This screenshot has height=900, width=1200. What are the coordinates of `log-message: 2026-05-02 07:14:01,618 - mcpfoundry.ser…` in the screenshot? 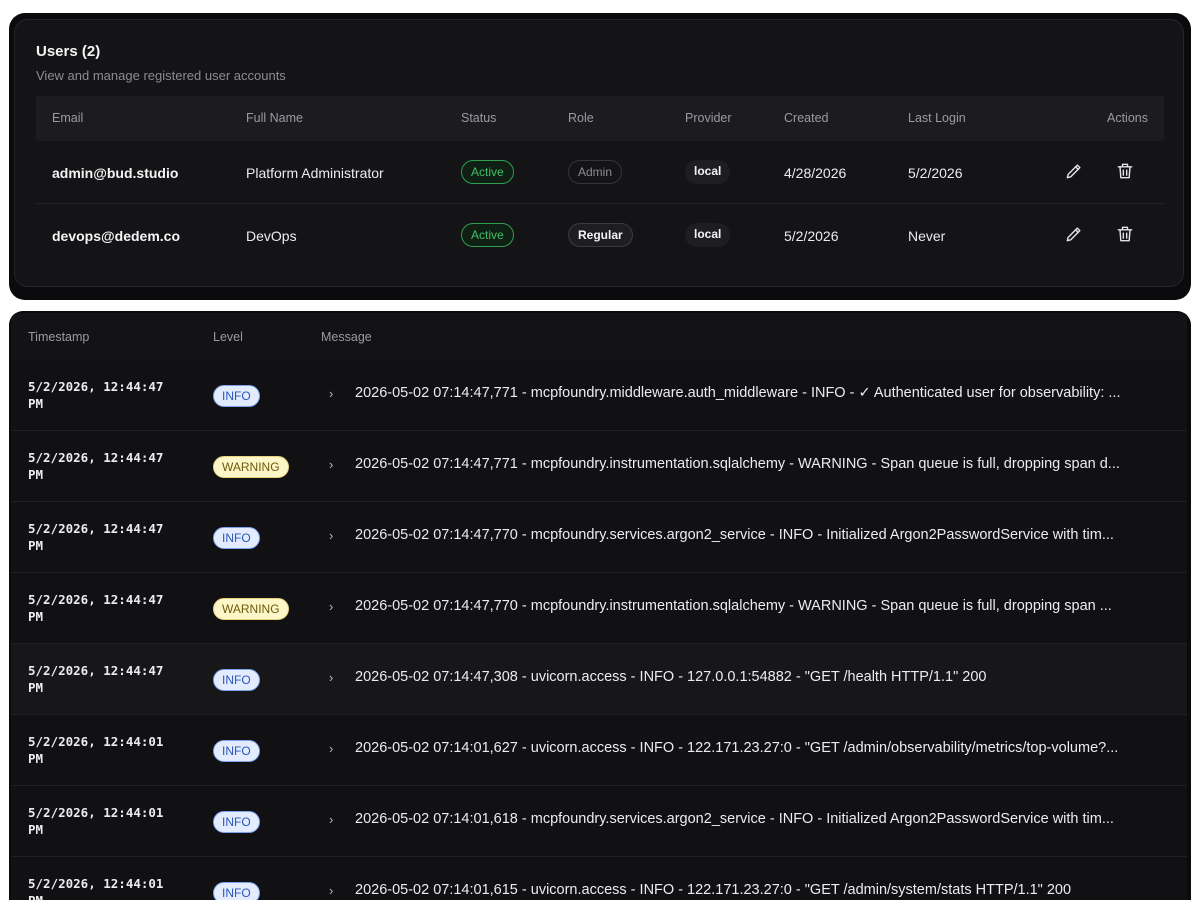 It's located at (734, 819).